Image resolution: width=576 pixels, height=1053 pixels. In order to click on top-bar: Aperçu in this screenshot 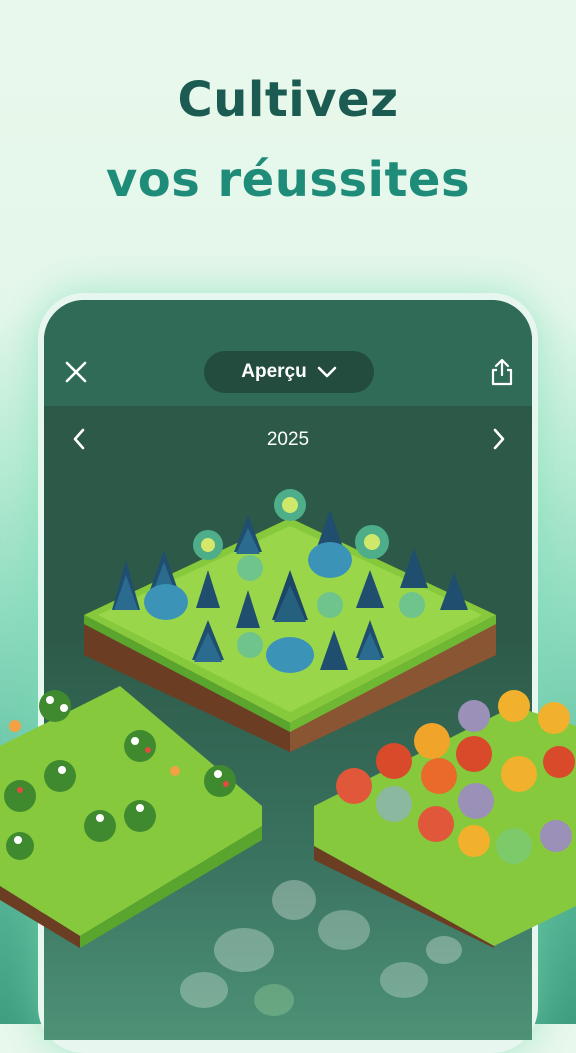, I will do `click(288, 353)`.